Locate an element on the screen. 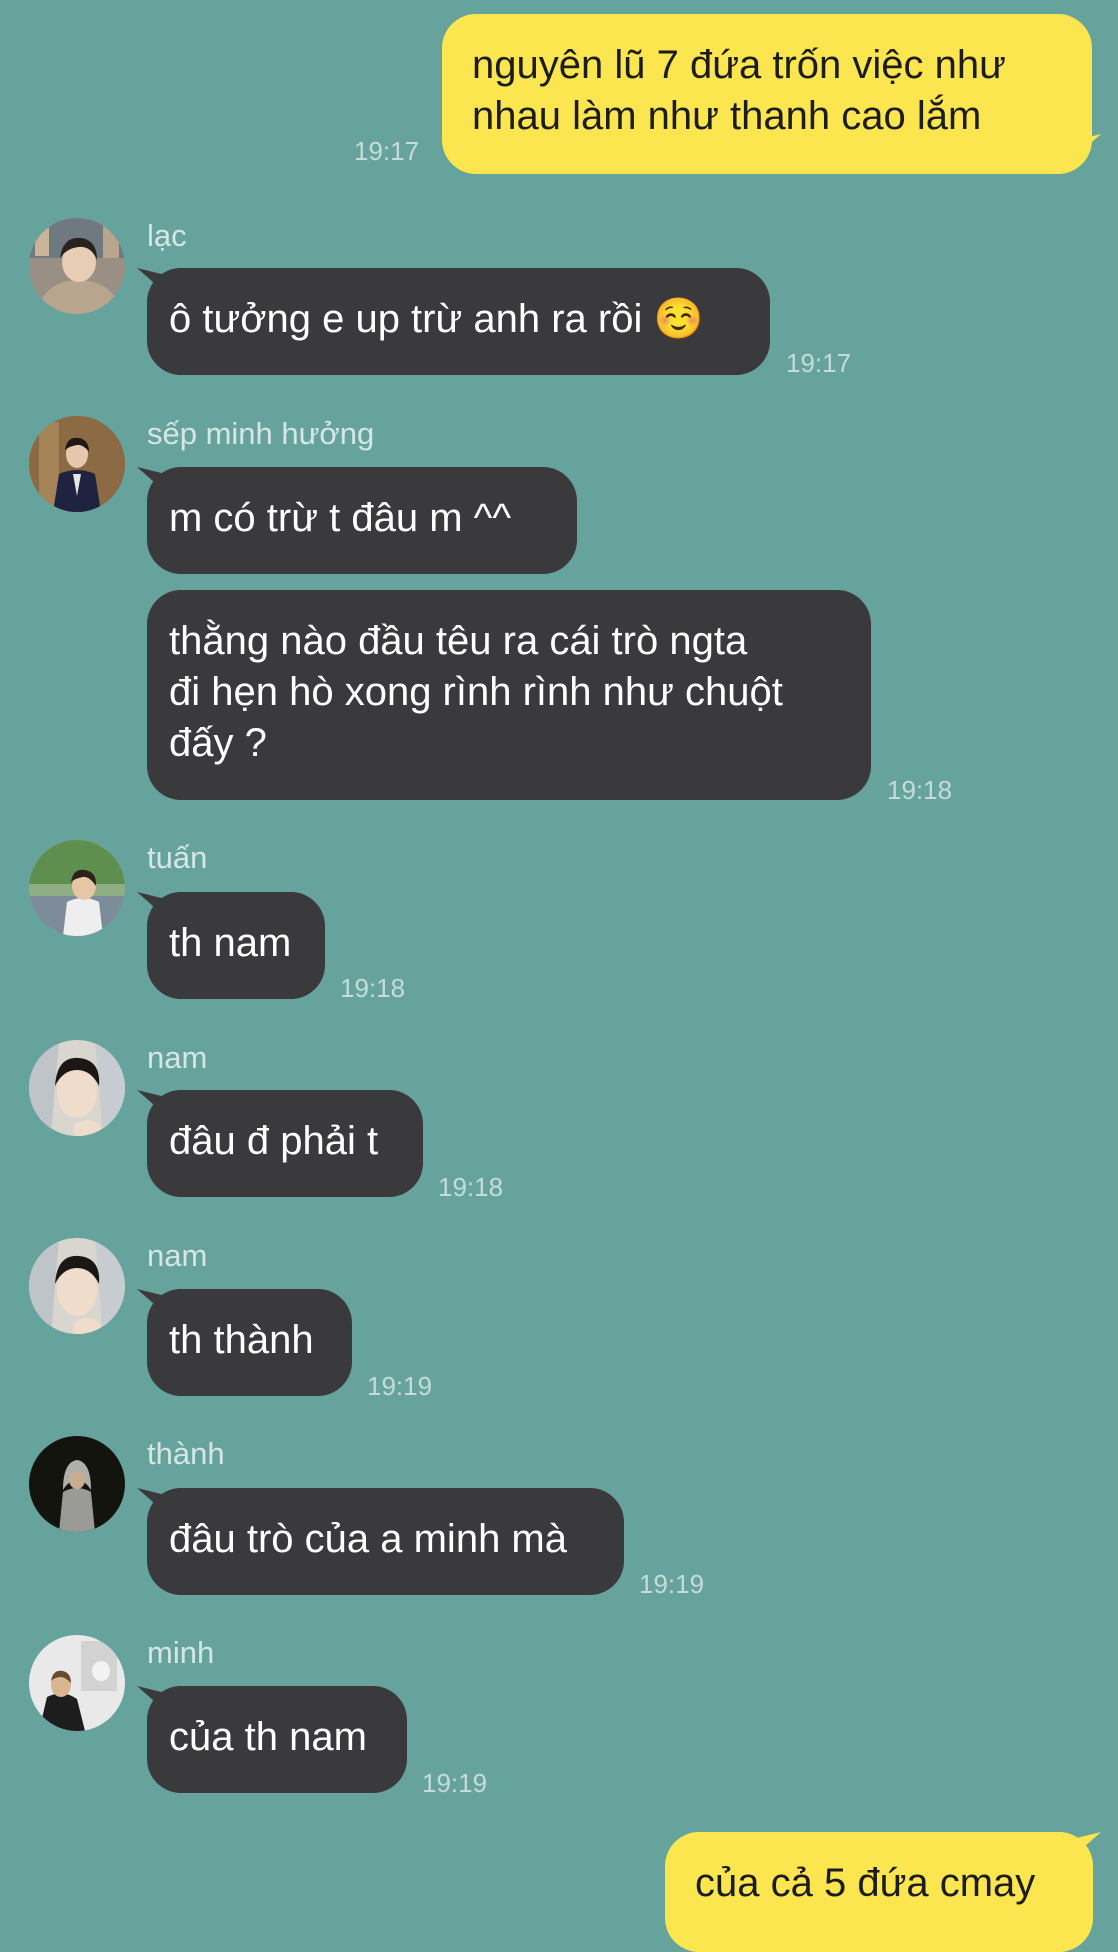 This screenshot has height=1952, width=1118. message-bubble: đâu đ phải t is located at coordinates (285, 1143).